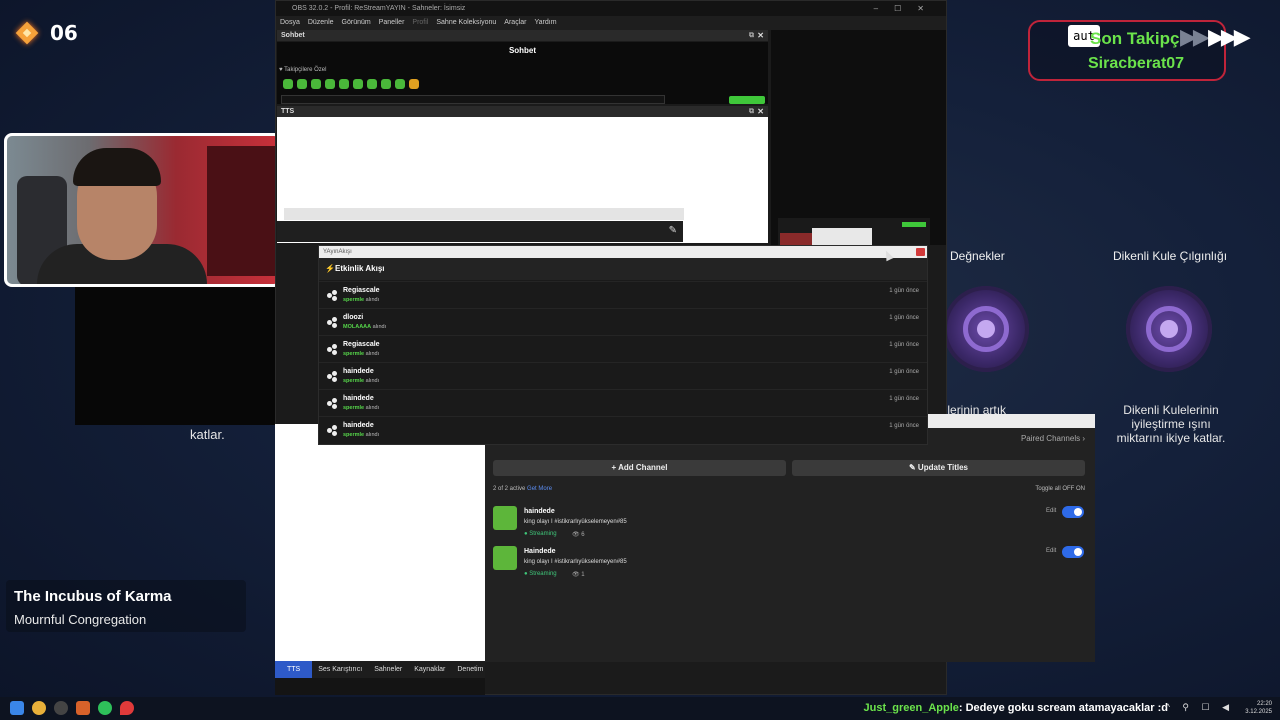 This screenshot has height=720, width=1280. I want to click on feed-titlebar: YAyınAkışı, so click(623, 252).